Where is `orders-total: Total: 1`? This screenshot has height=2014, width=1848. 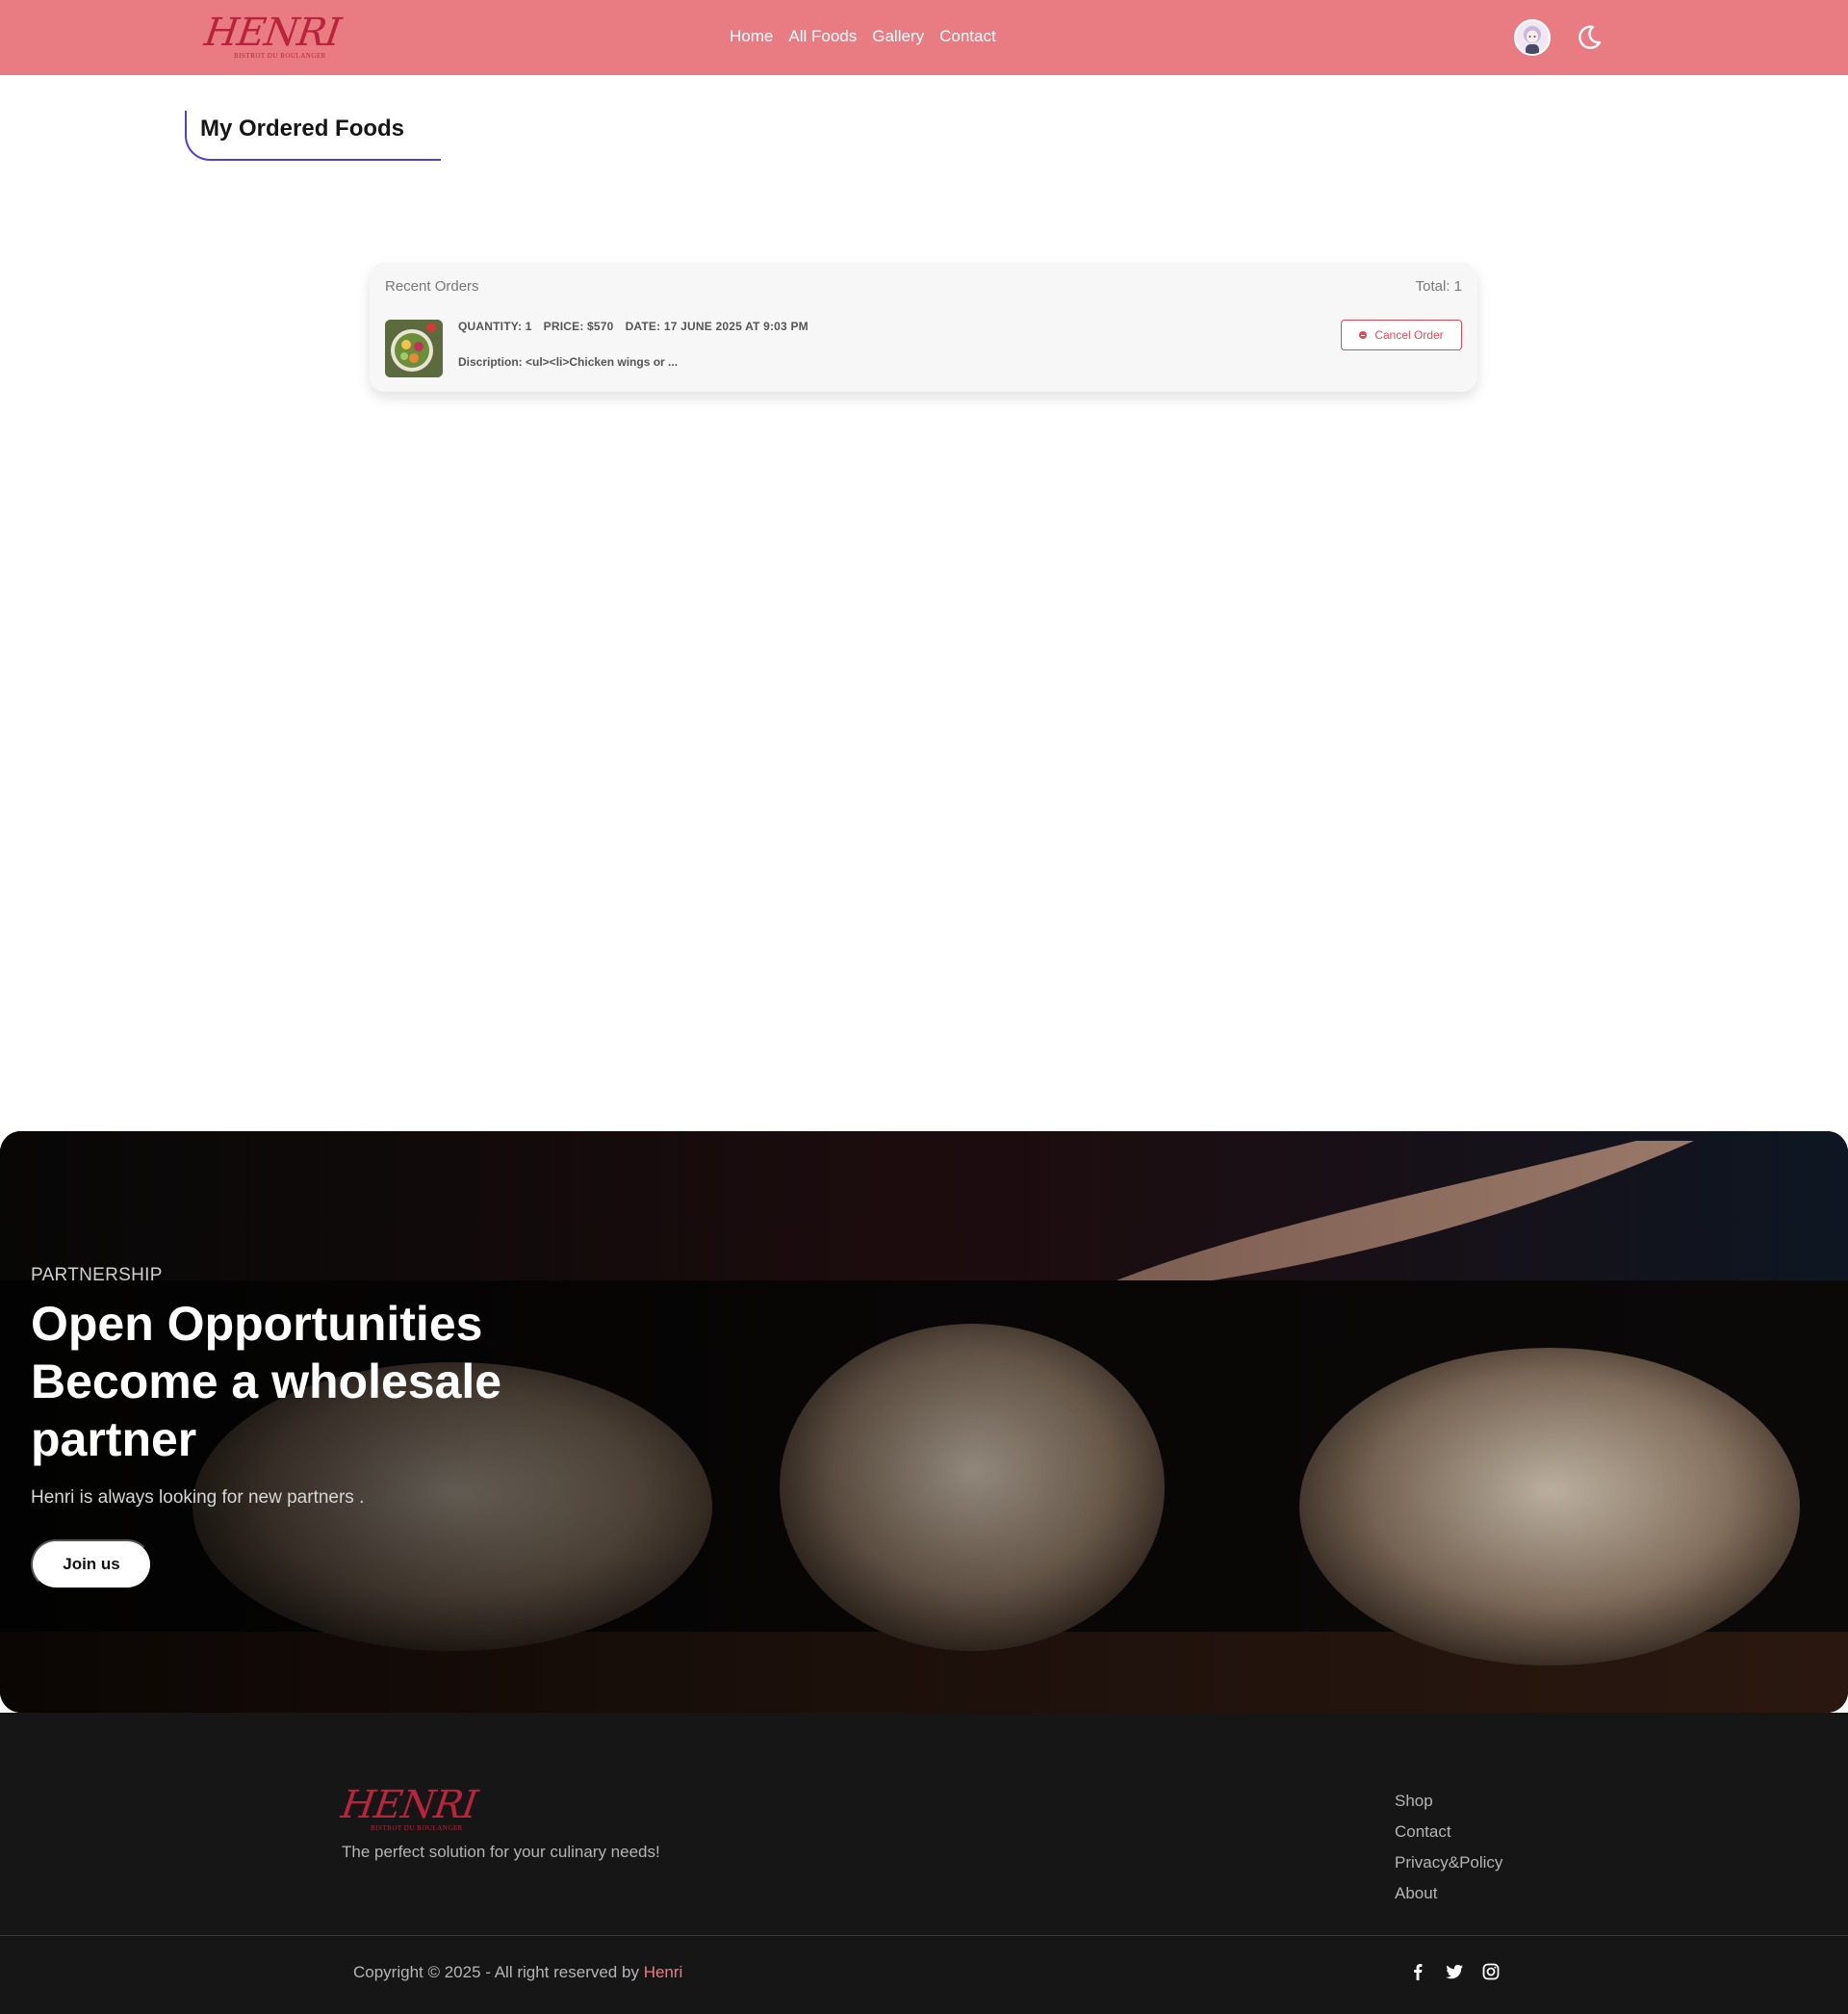
orders-total: Total: 1 is located at coordinates (1438, 286).